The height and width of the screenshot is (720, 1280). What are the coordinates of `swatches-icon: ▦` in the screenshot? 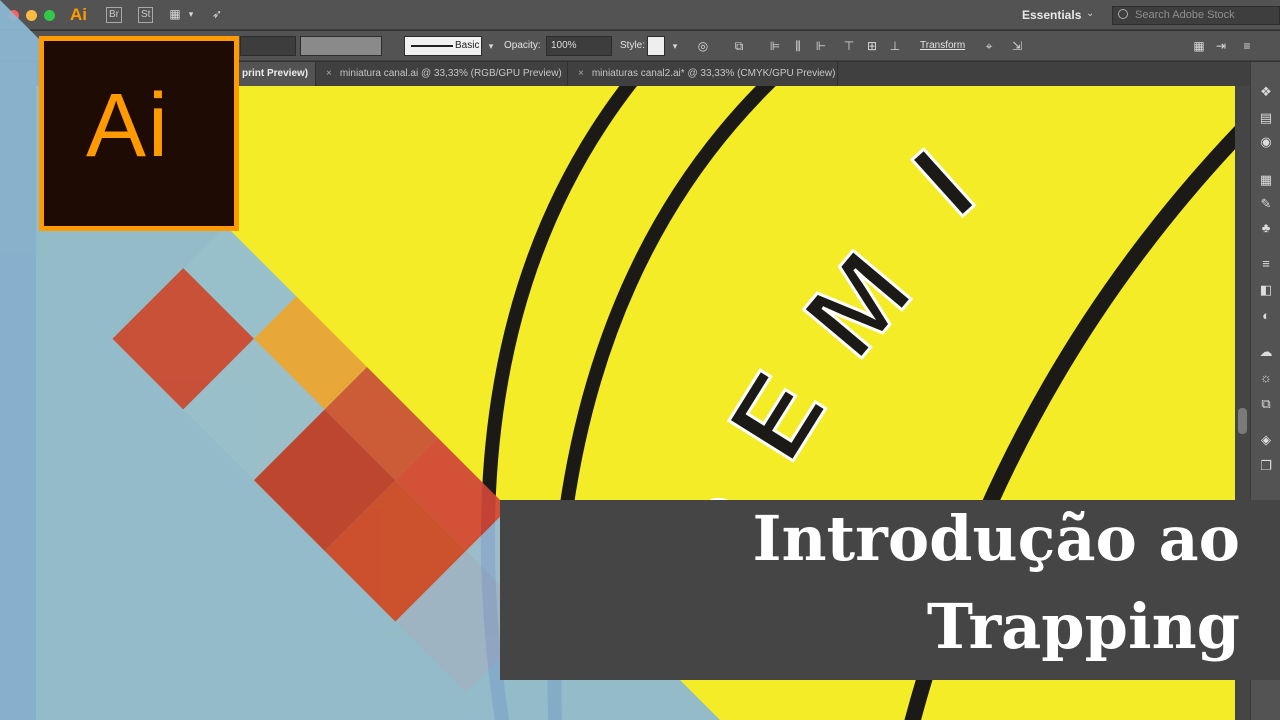 It's located at (1266, 180).